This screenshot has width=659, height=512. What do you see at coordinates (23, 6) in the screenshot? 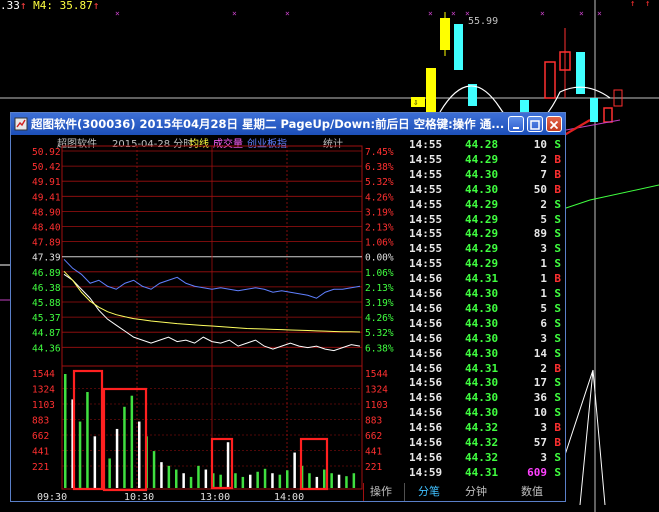
I see `up-arrow-icon: ↑` at bounding box center [23, 6].